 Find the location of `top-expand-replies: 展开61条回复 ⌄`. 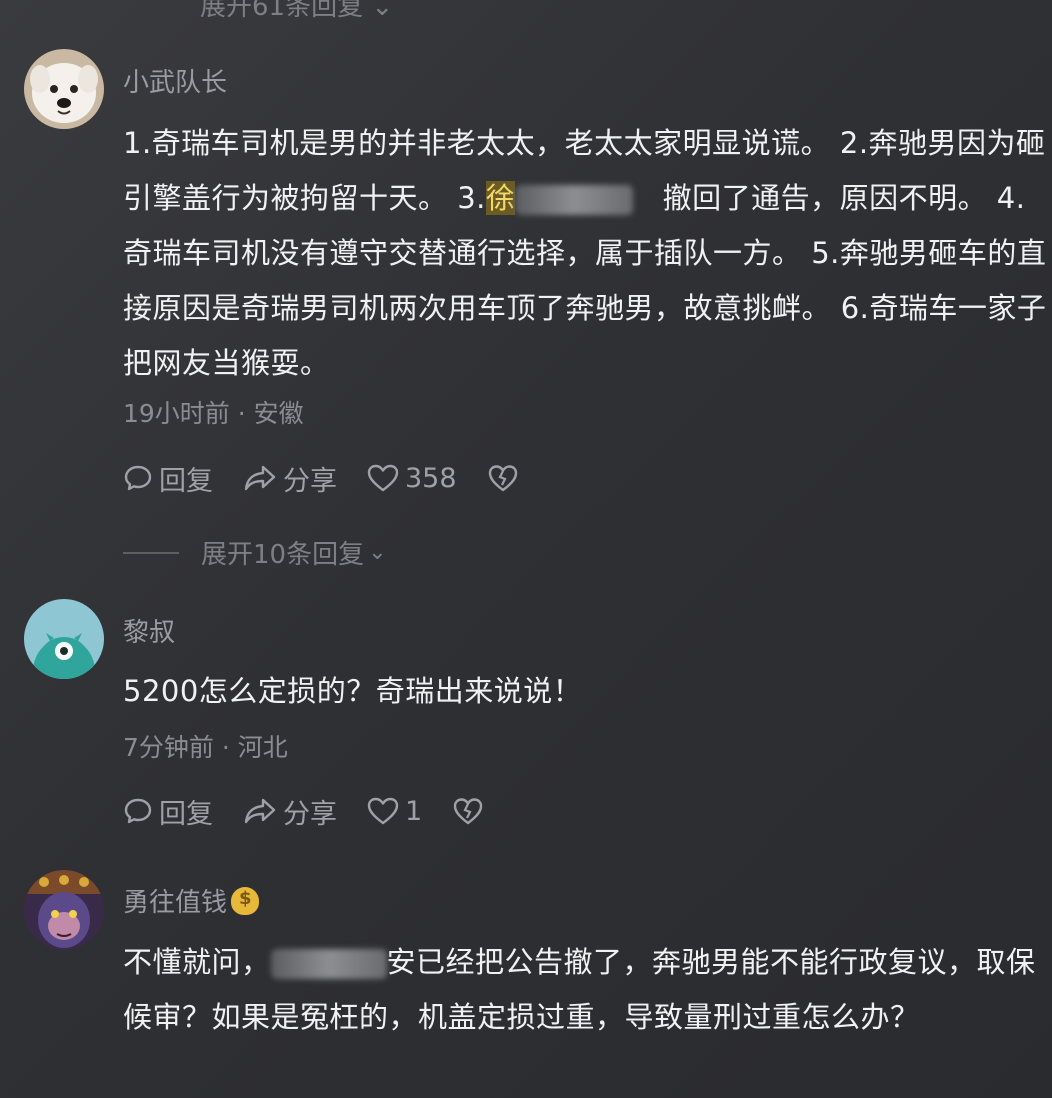

top-expand-replies: 展开61条回复 ⌄ is located at coordinates (296, 11).